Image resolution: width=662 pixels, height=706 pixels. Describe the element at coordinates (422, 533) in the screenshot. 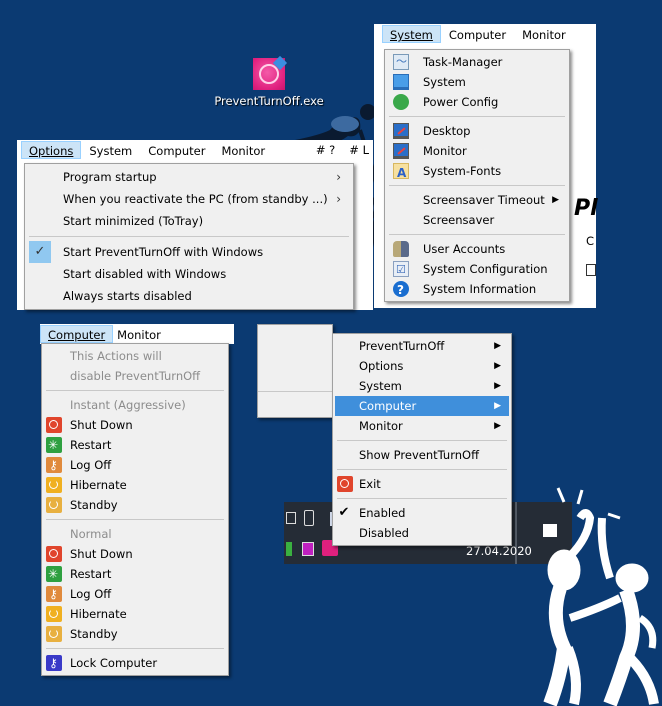

I see `tray-menu-item-disabled: Disabled` at that location.